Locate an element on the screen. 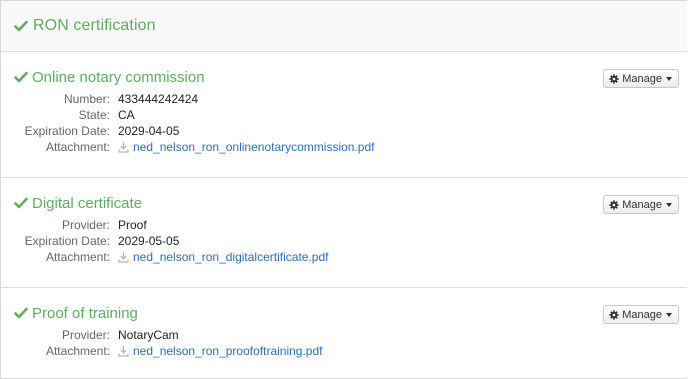 The width and height of the screenshot is (688, 379). field-row: Provider: Proof is located at coordinates (350, 225).